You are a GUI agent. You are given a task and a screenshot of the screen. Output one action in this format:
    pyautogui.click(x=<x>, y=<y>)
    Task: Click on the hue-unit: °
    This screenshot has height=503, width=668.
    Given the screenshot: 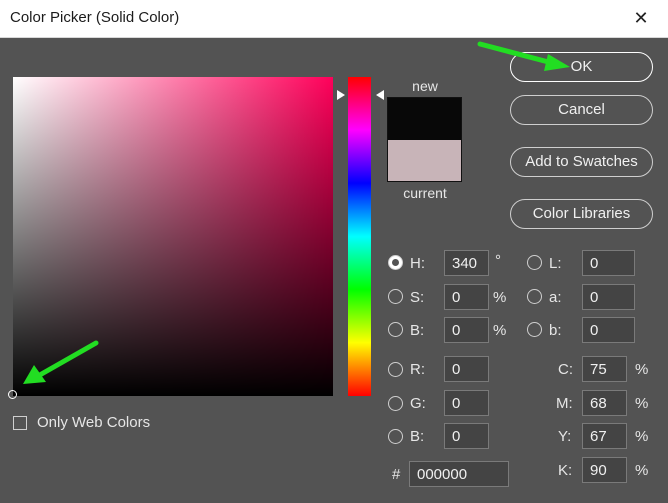 What is the action you would take?
    pyautogui.click(x=498, y=260)
    